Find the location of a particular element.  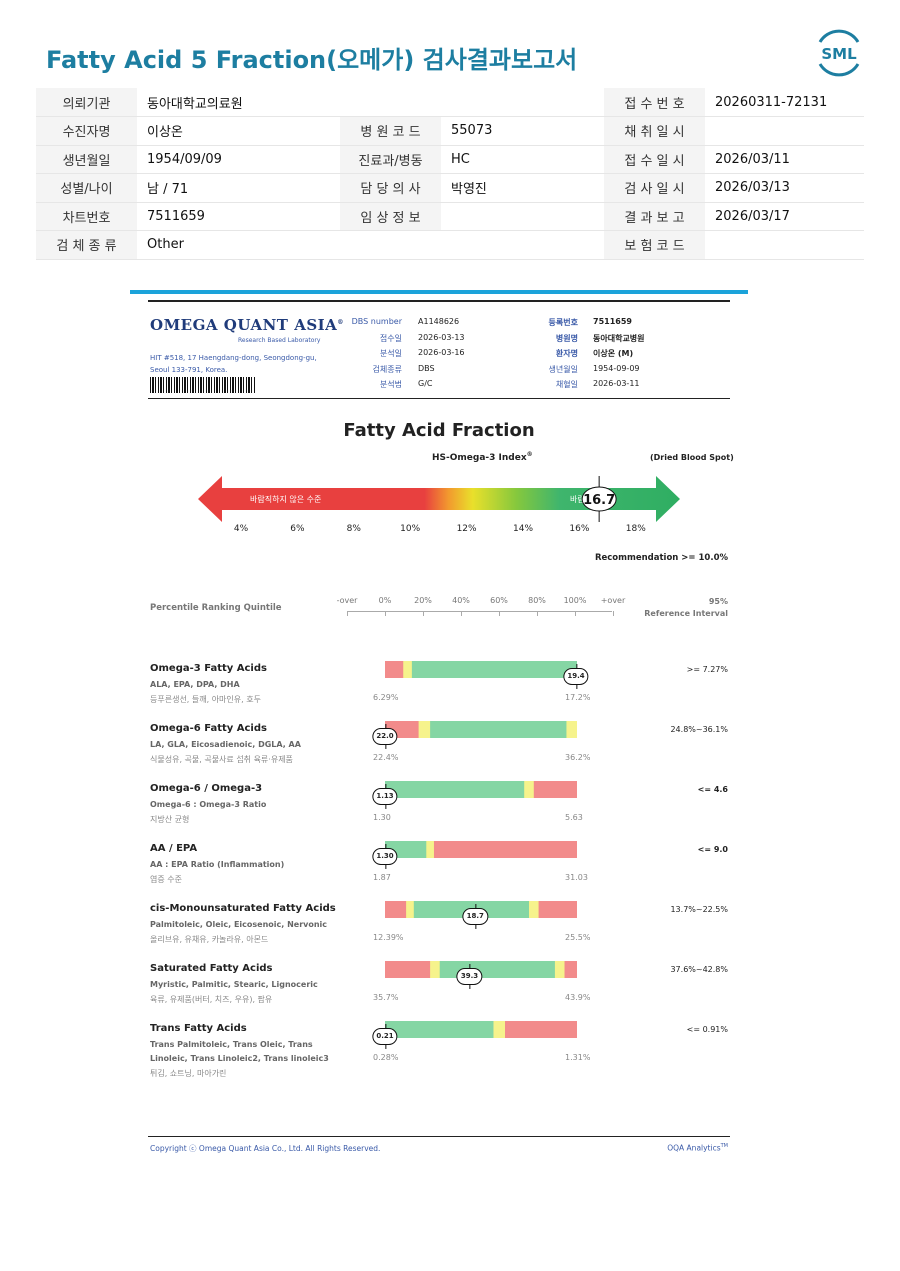

meta-right-key: 생년월일 is located at coordinates (563, 369).